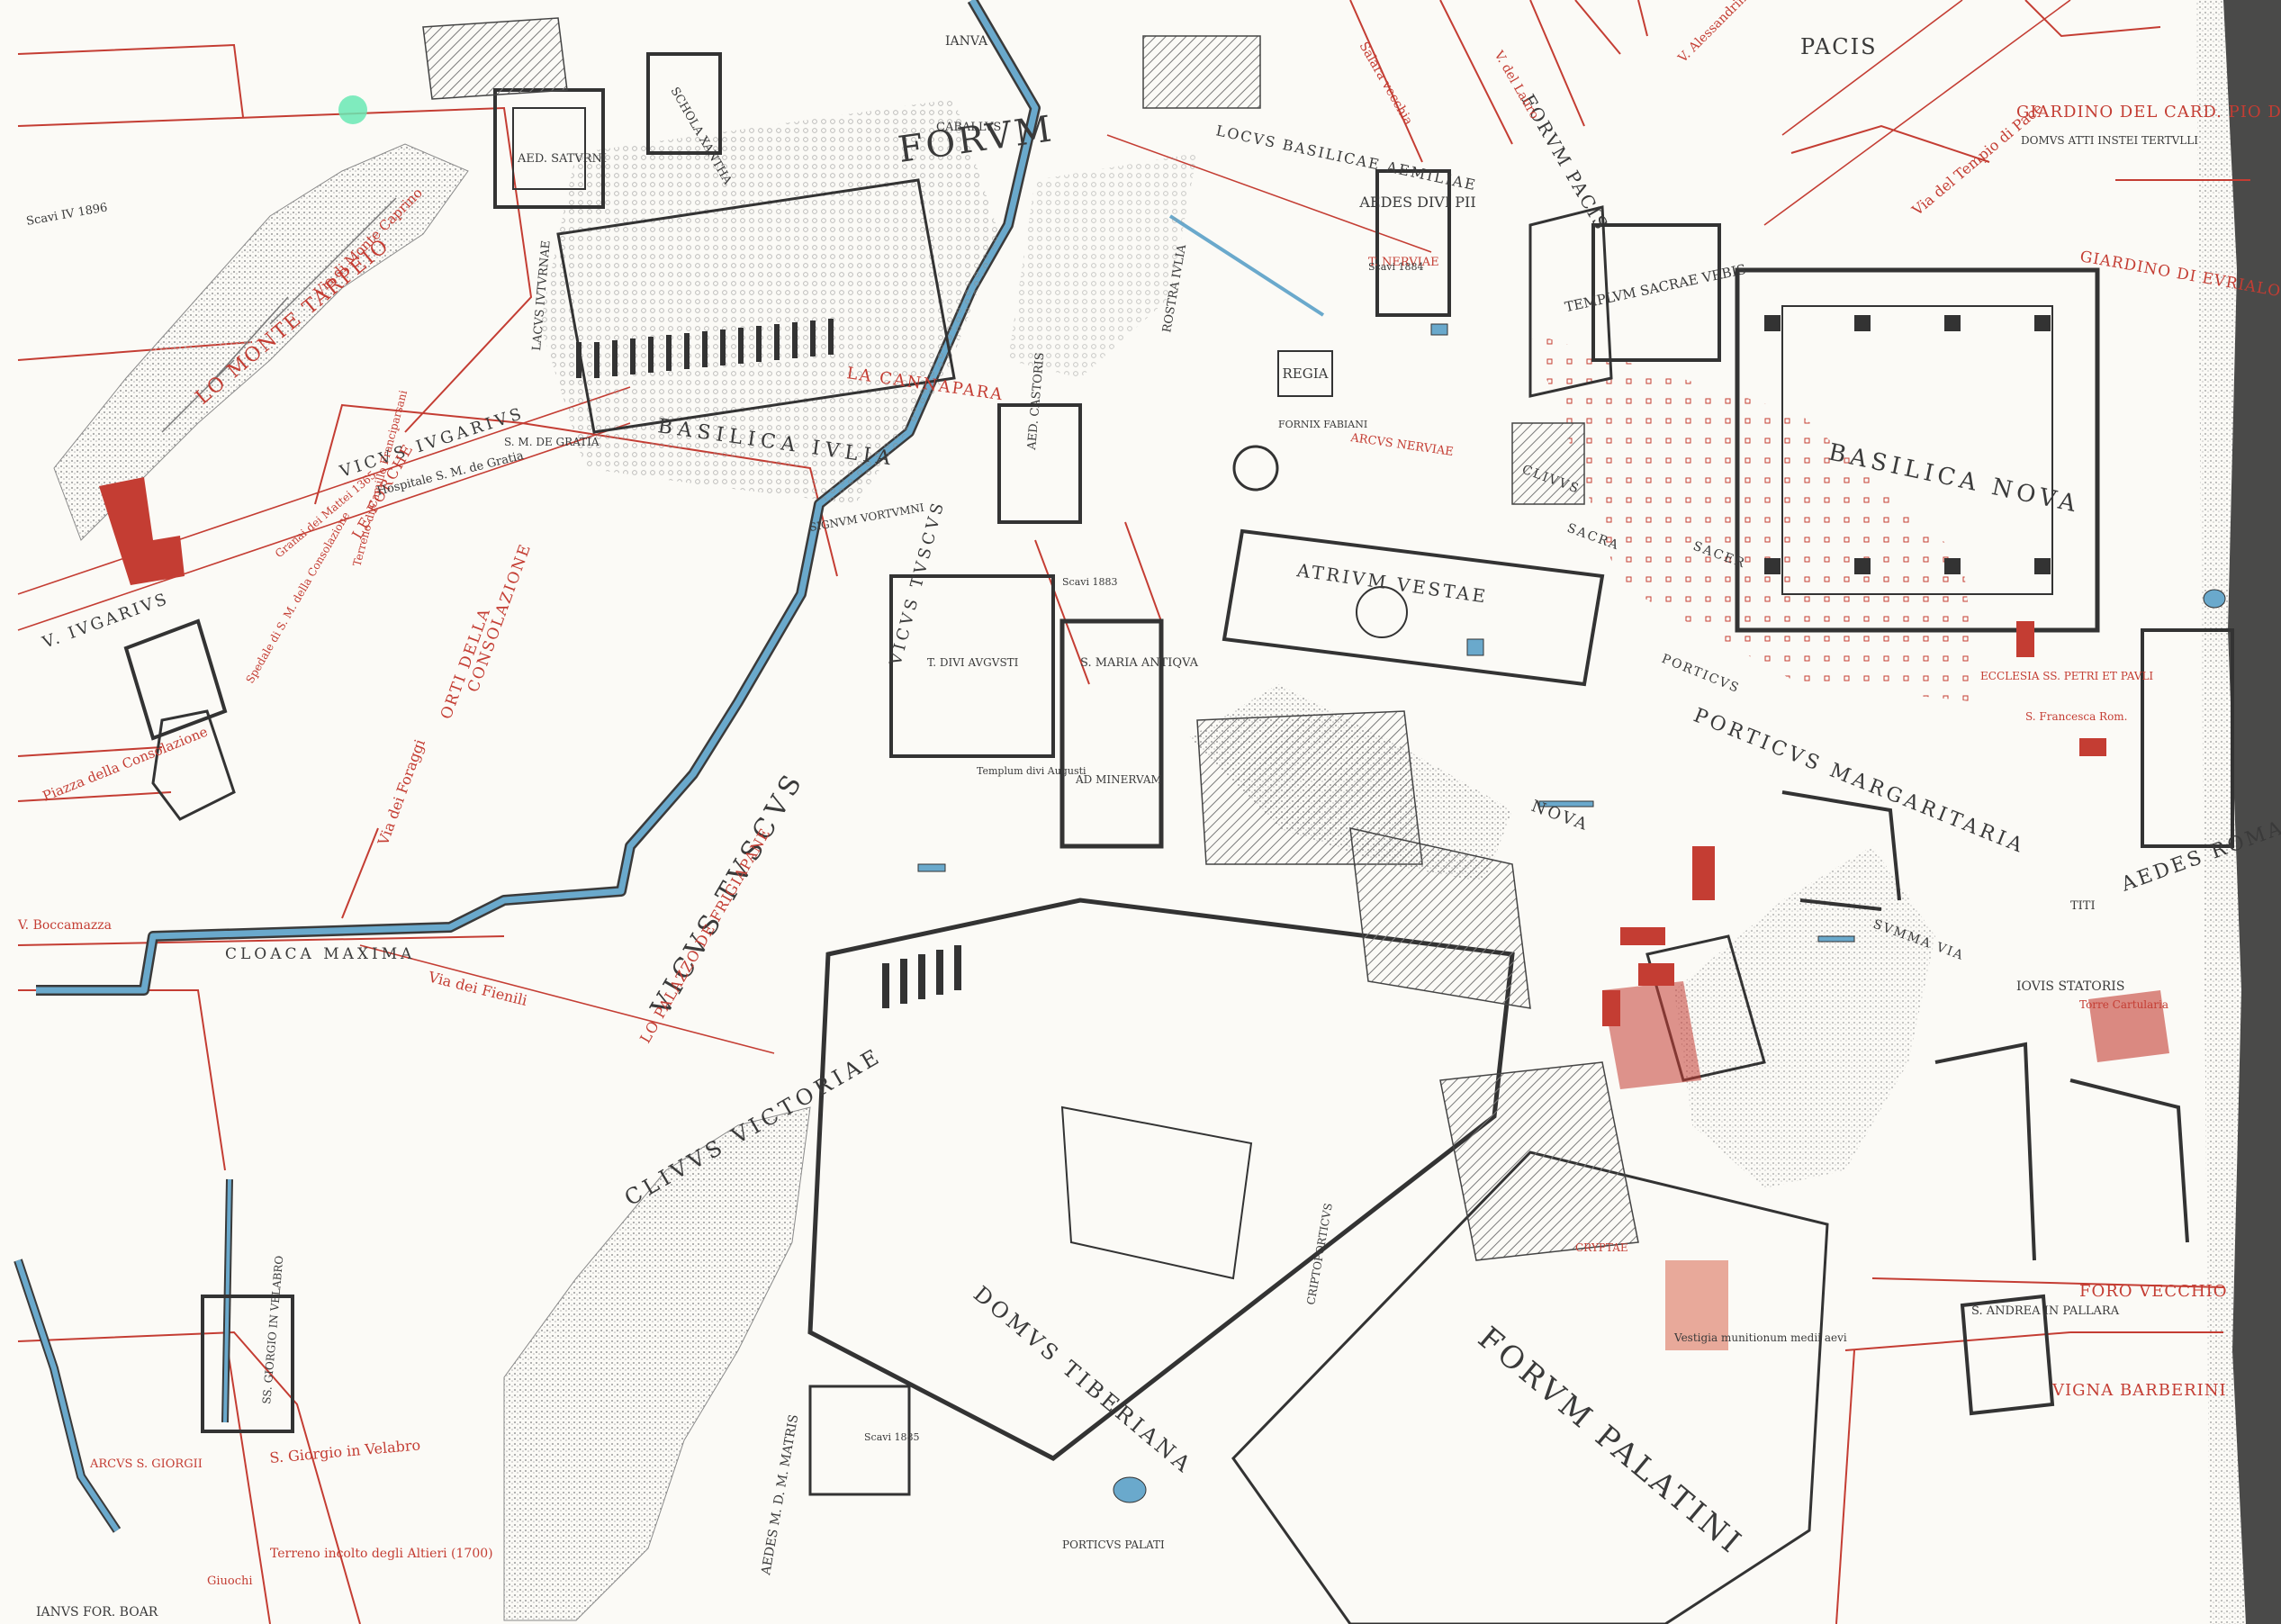 This screenshot has width=2281, height=1624. What do you see at coordinates (2109, 140) in the screenshot?
I see `label-domus-atti: DOMVS ATTI INSTEI TERTVLLI` at bounding box center [2109, 140].